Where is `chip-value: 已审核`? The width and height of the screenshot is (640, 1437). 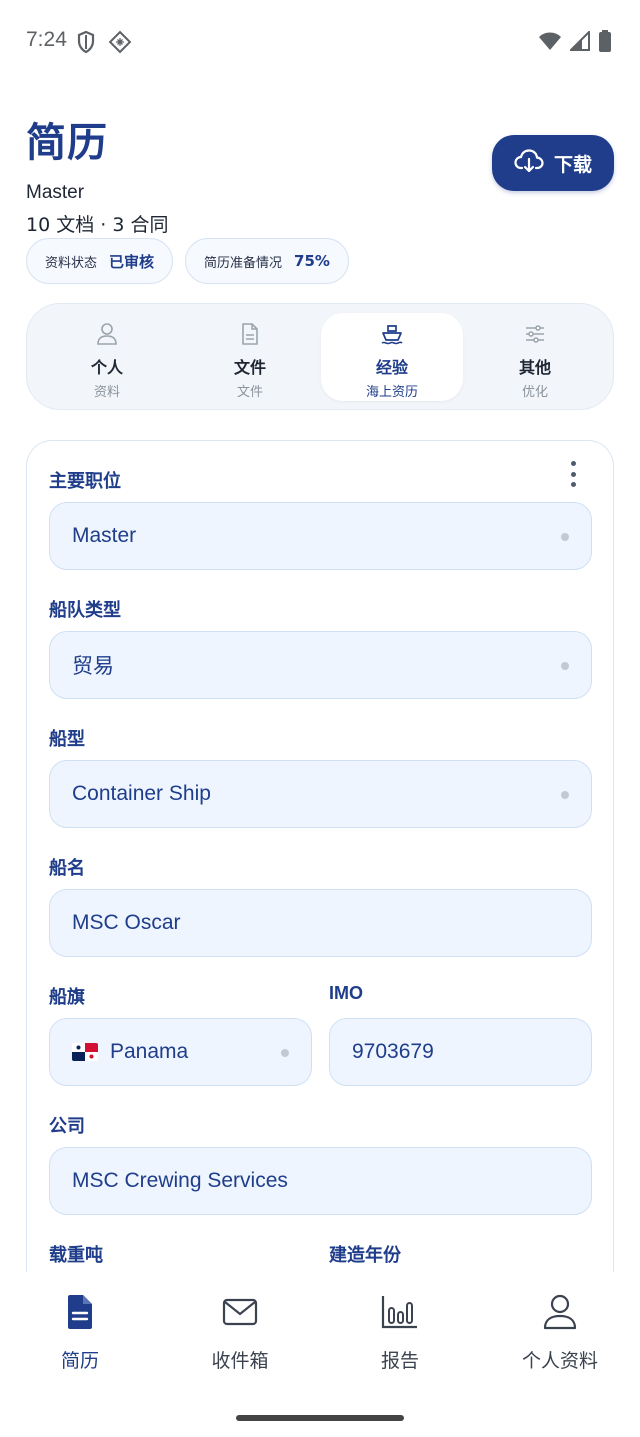 chip-value: 已审核 is located at coordinates (132, 261).